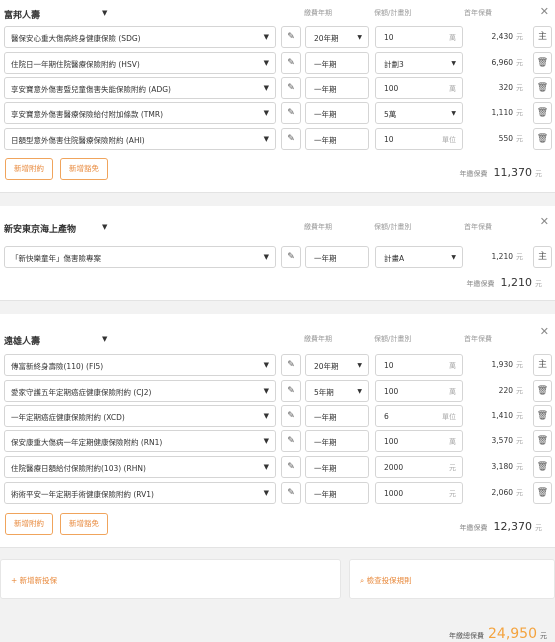 The image size is (555, 642). I want to click on amount-field: 10 單位, so click(419, 139).